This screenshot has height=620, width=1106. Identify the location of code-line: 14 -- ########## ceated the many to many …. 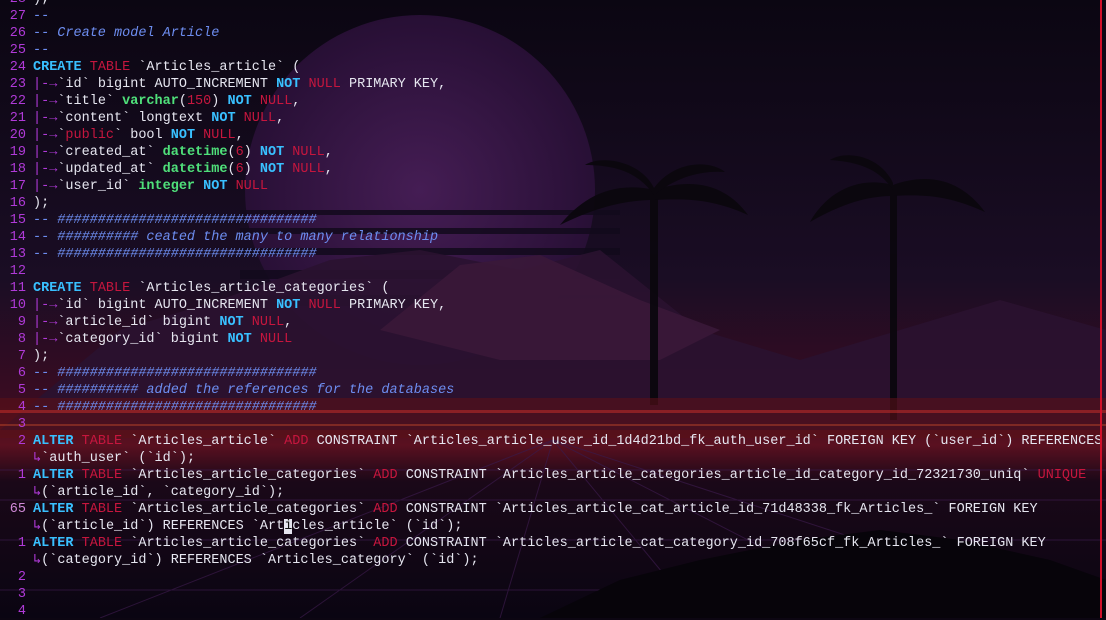
(553, 237).